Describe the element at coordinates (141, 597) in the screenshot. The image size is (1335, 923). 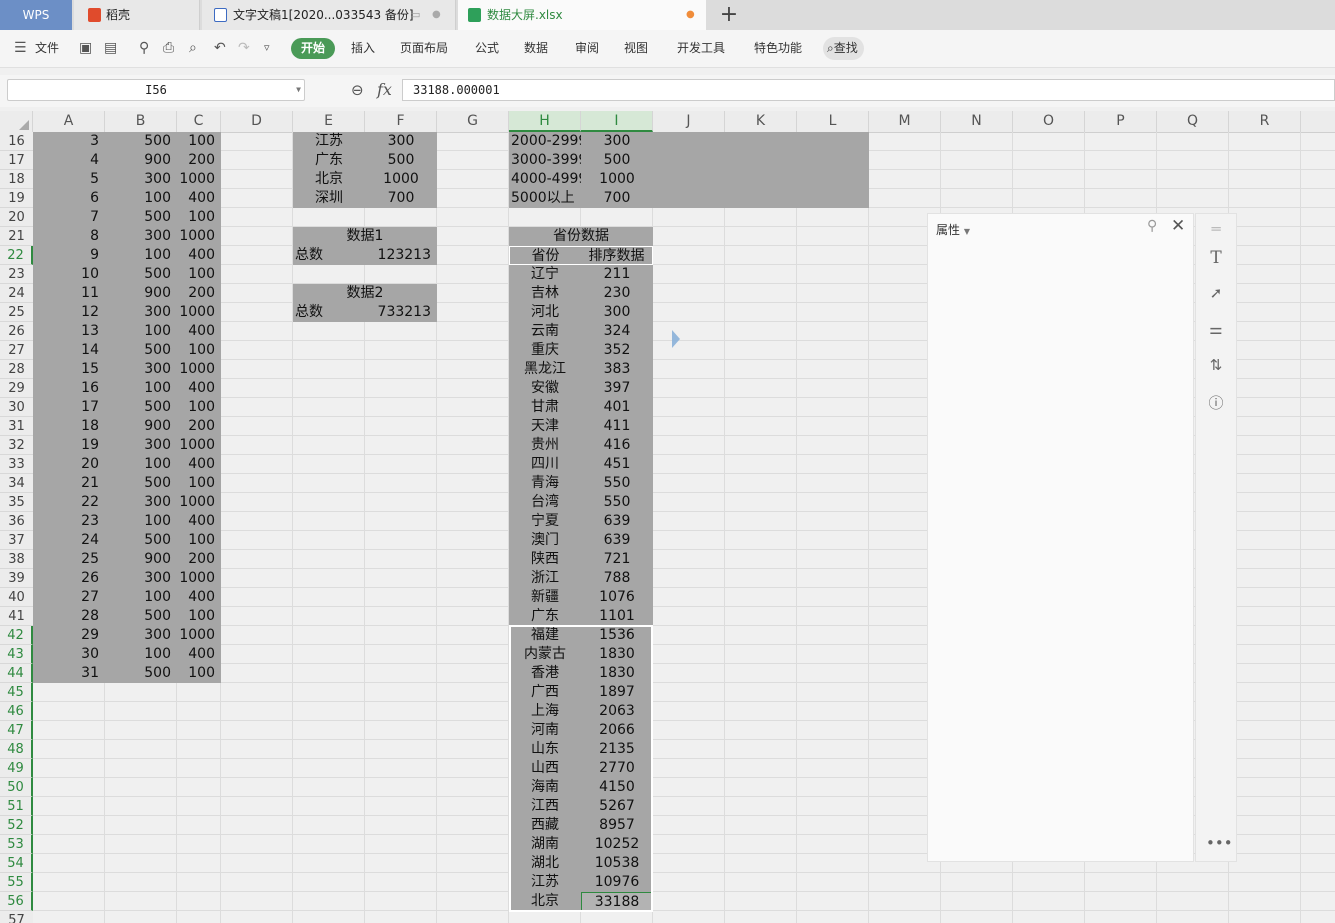
I see `cell-b40: 100` at that location.